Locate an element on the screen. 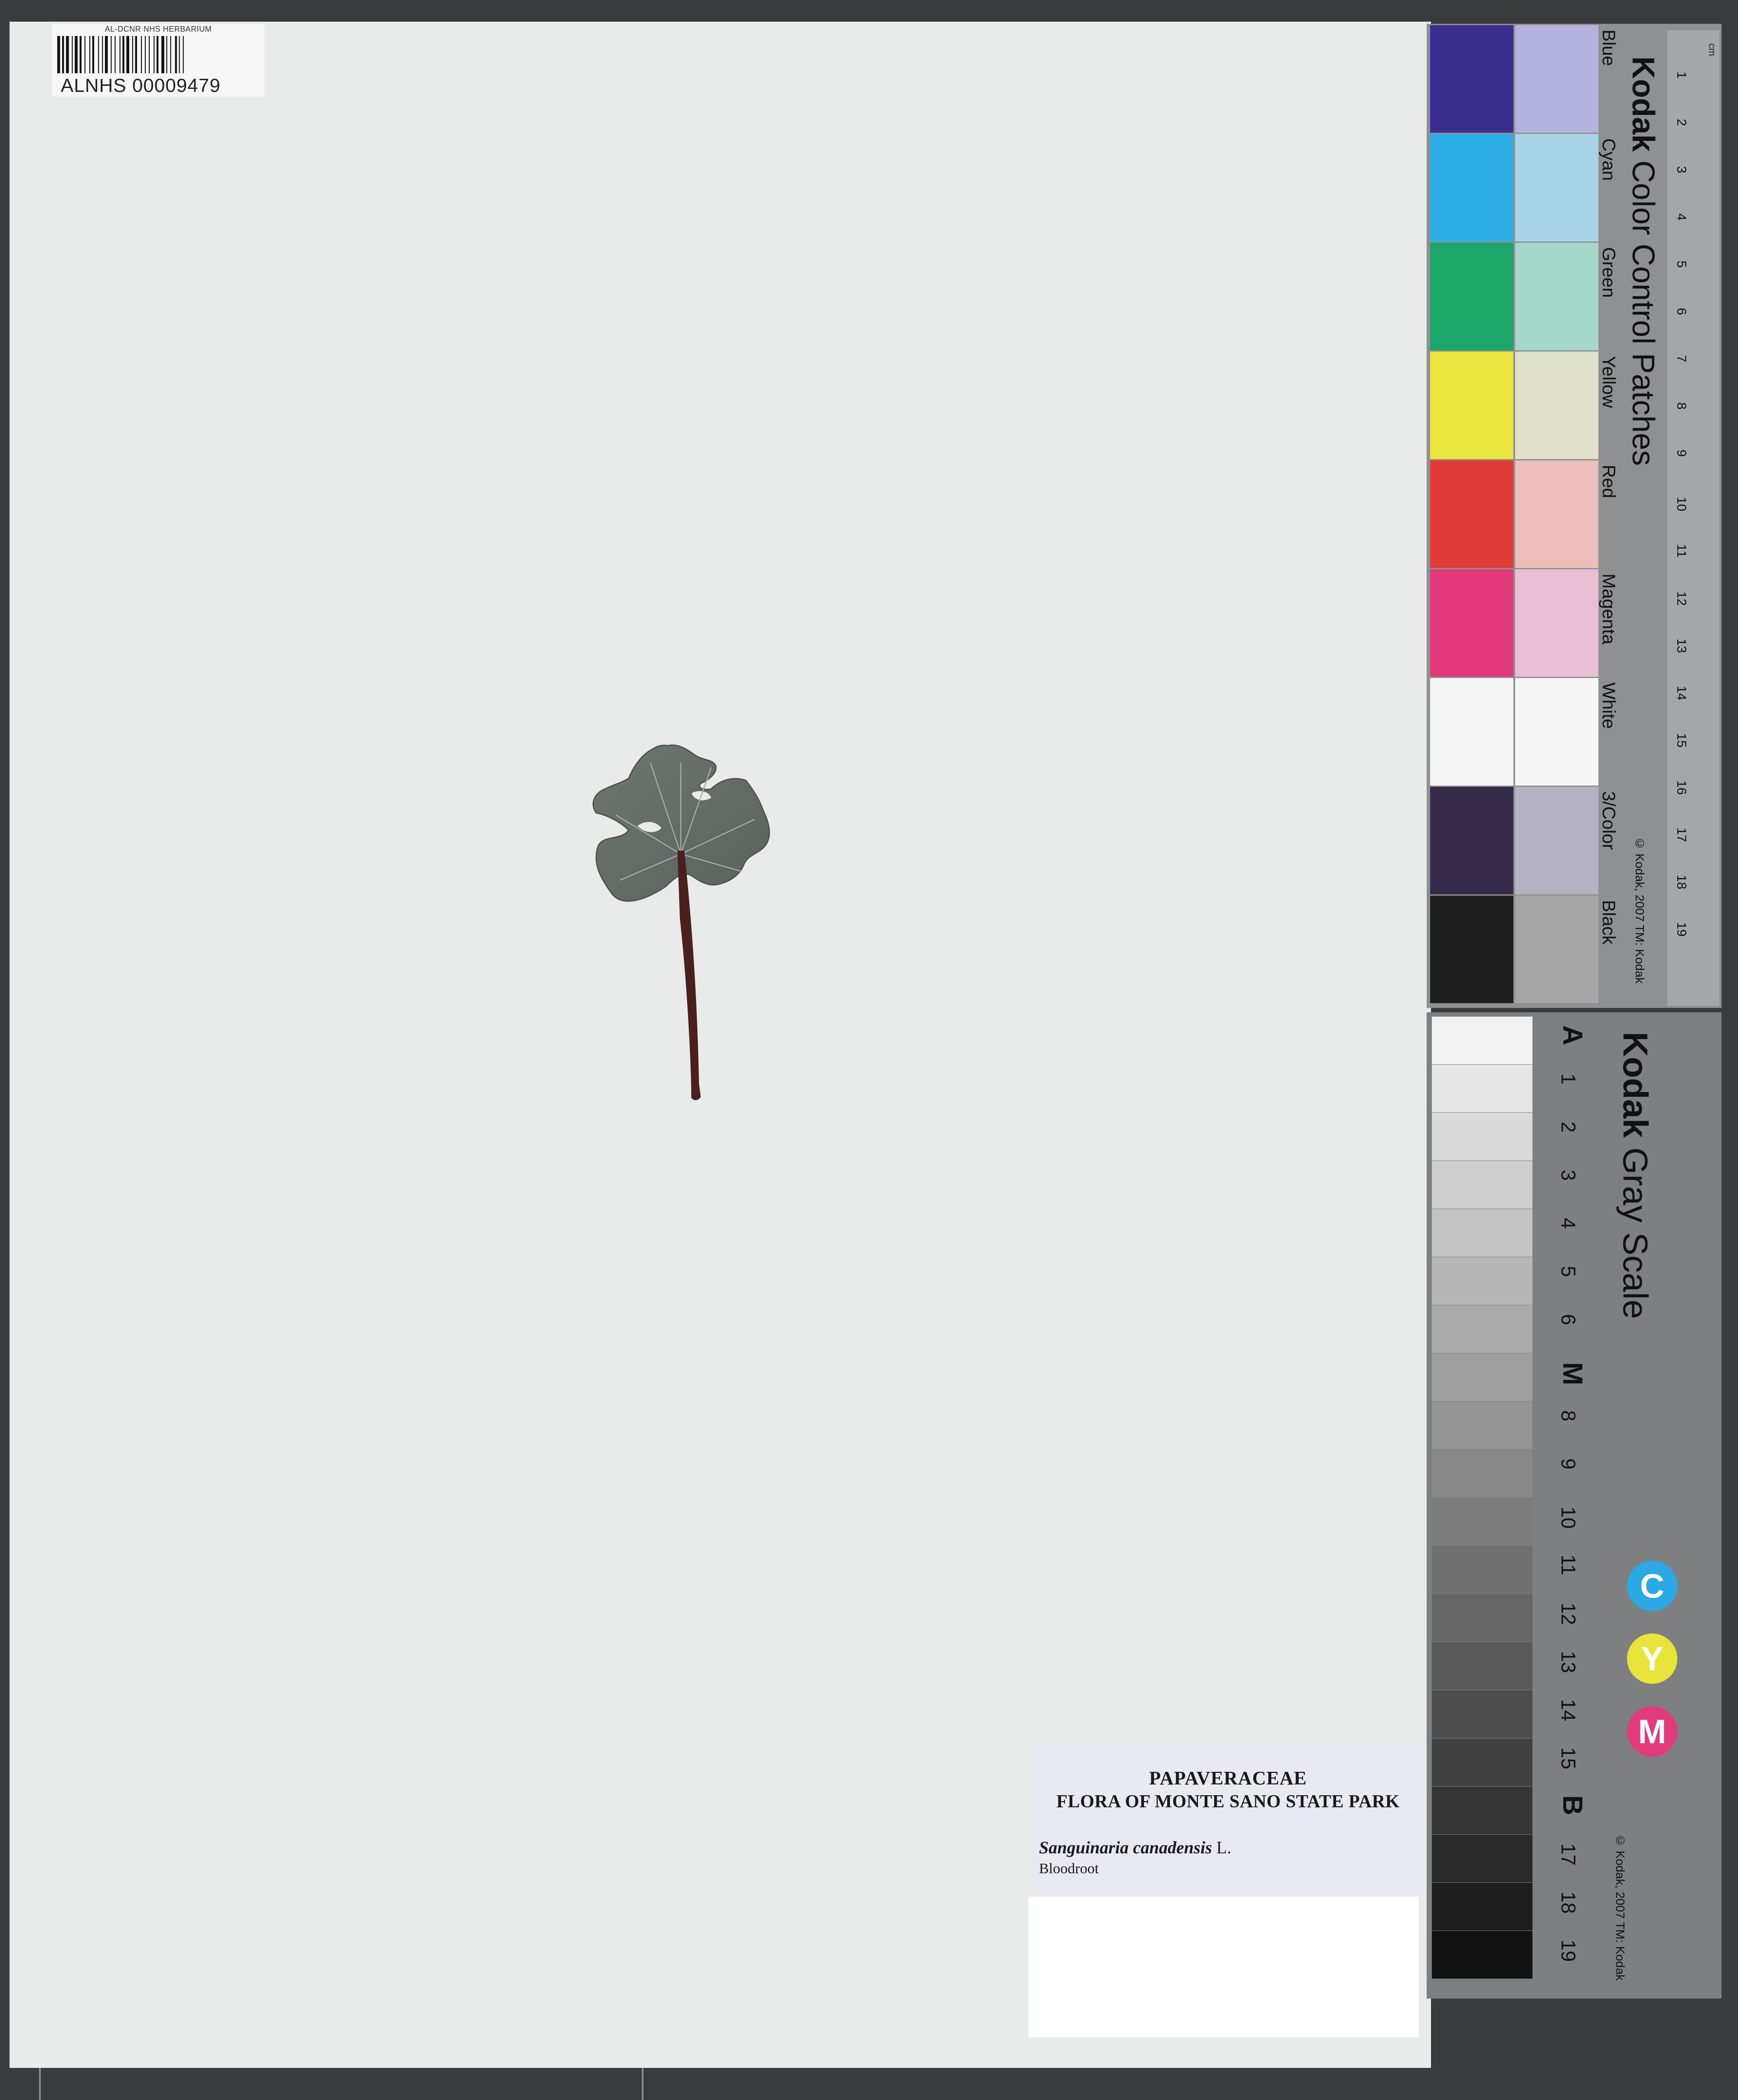  color-card-title: Kodak Color Control Patches is located at coordinates (1643, 261).